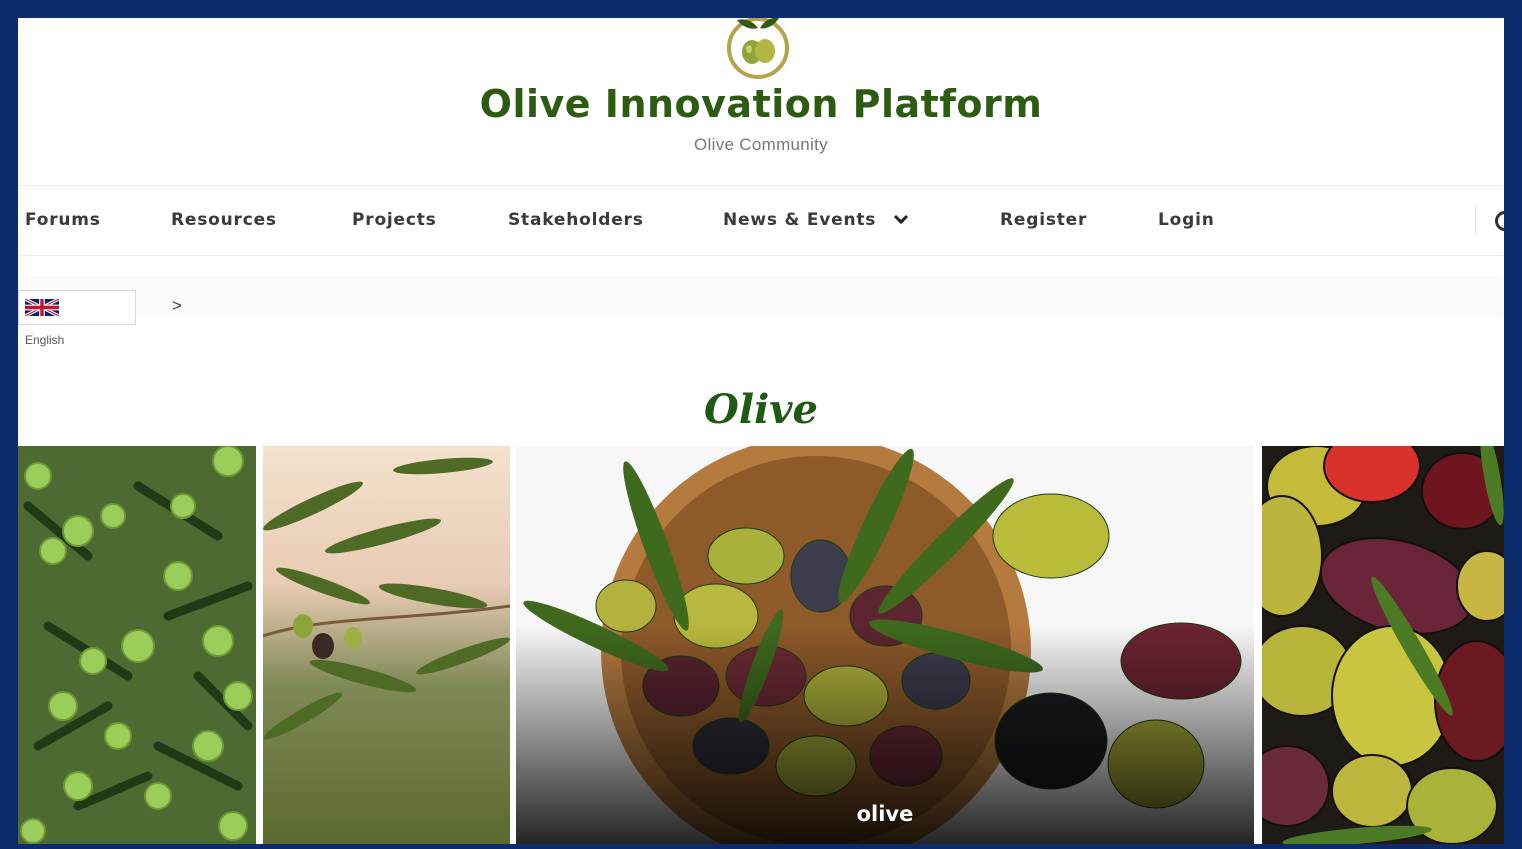 The image size is (1522, 849). Describe the element at coordinates (761, 255) in the screenshot. I see `nav-divider-line` at that location.